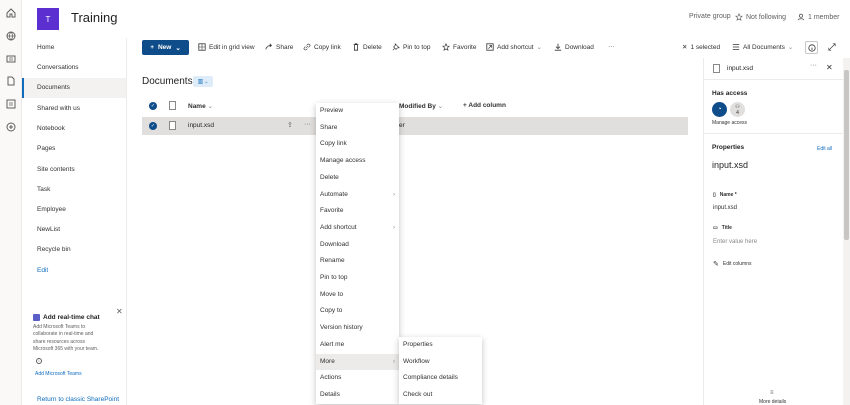 The image size is (850, 405). What do you see at coordinates (357, 395) in the screenshot?
I see `menu-item-details: Details` at bounding box center [357, 395].